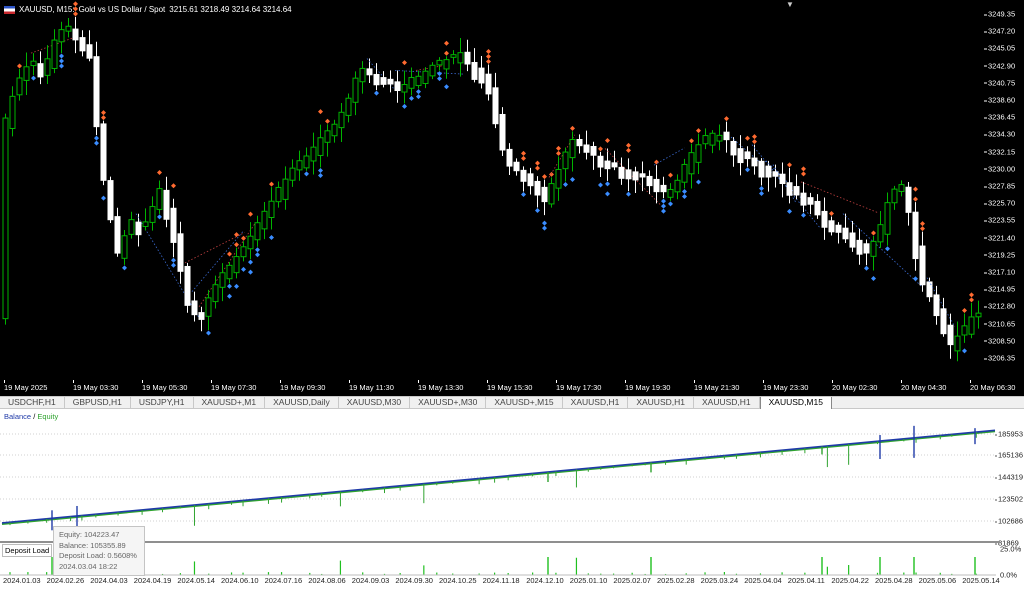 The image size is (1024, 589). What do you see at coordinates (448, 403) in the screenshot?
I see `chart-tab: XAUUSD+,M30` at bounding box center [448, 403].